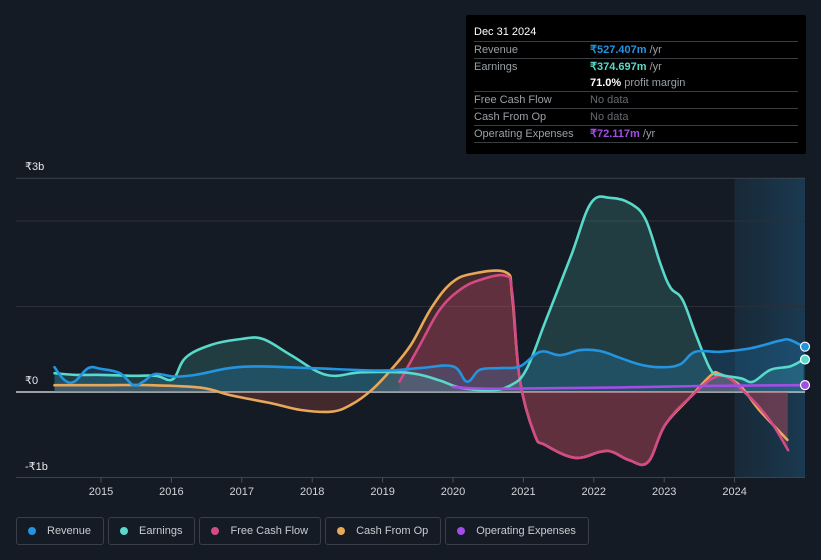 The width and height of the screenshot is (821, 560). What do you see at coordinates (505, 32) in the screenshot?
I see `tooltip-date: Dec 31 2024` at bounding box center [505, 32].